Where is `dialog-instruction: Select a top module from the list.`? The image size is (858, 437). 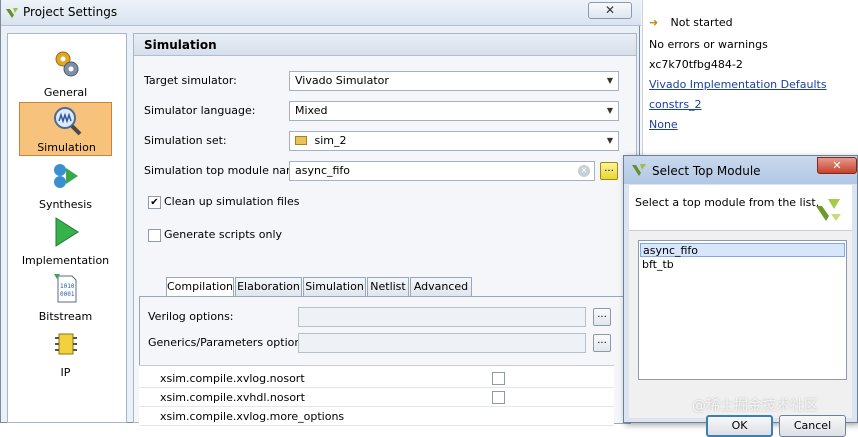
dialog-instruction: Select a top module from the list. is located at coordinates (727, 202).